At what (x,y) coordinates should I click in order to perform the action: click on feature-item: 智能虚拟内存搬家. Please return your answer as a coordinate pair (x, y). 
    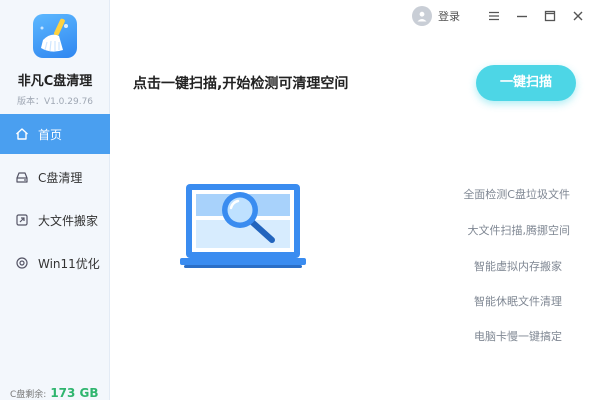
    Looking at the image, I should click on (518, 266).